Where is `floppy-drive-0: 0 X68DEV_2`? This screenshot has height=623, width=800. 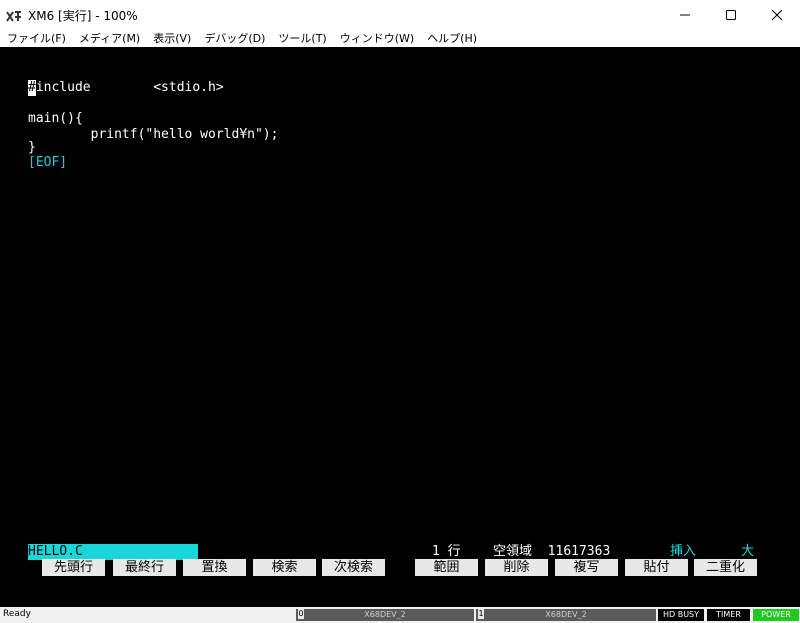 floppy-drive-0: 0 X68DEV_2 is located at coordinates (385, 615).